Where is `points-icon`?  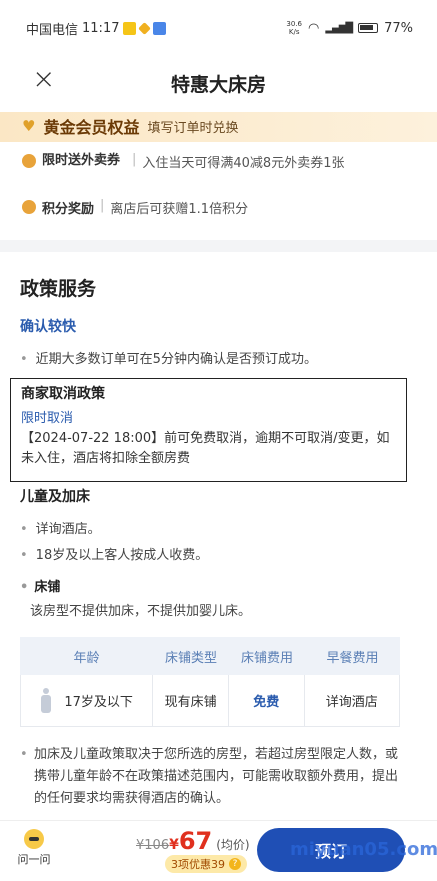
points-icon is located at coordinates (29, 207).